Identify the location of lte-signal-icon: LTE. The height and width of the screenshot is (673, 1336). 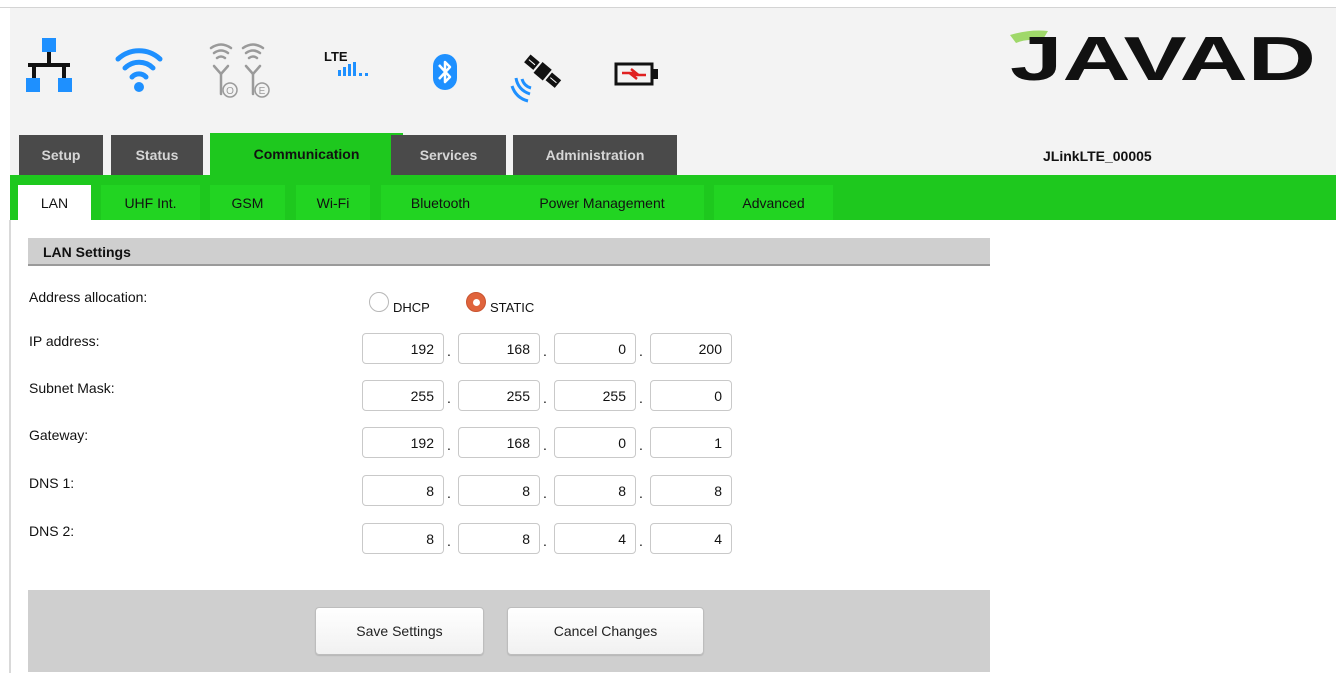
(346, 62).